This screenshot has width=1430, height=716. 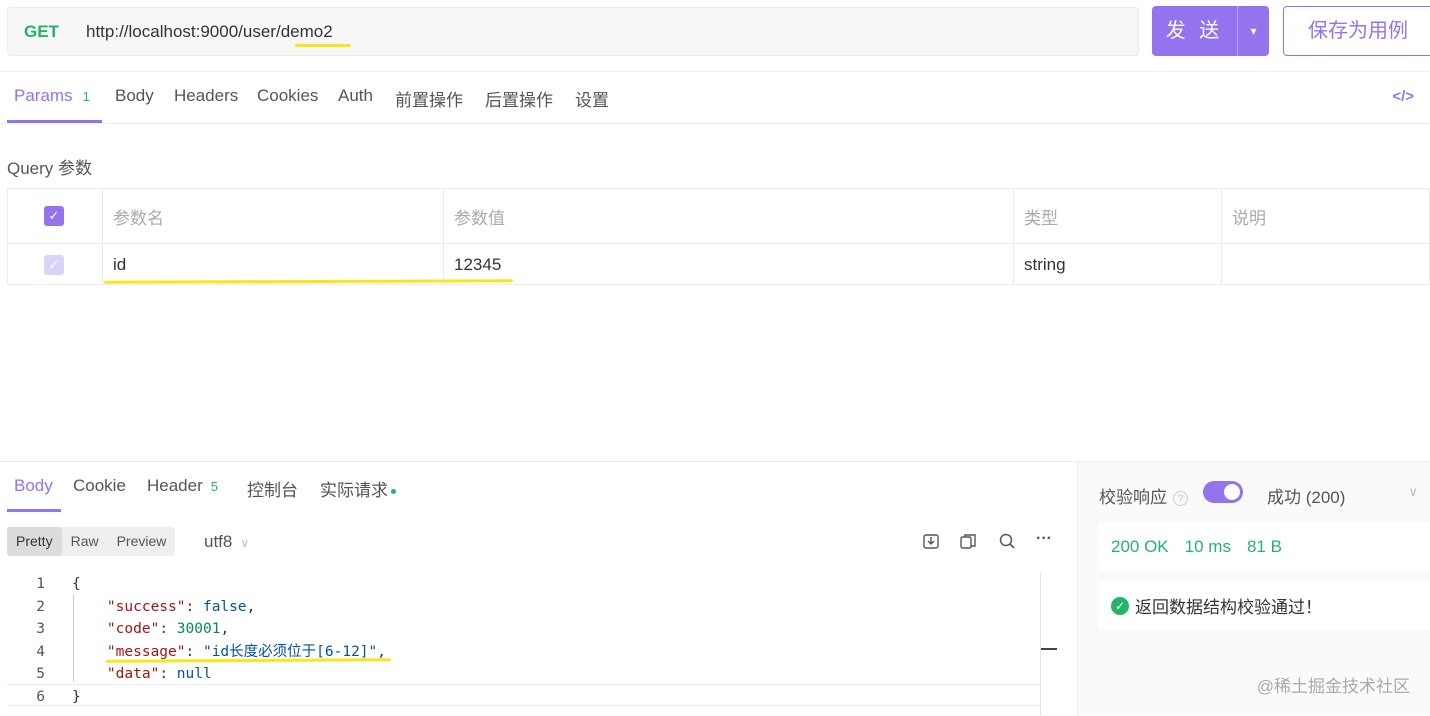 I want to click on method-select: GET, so click(x=47, y=32).